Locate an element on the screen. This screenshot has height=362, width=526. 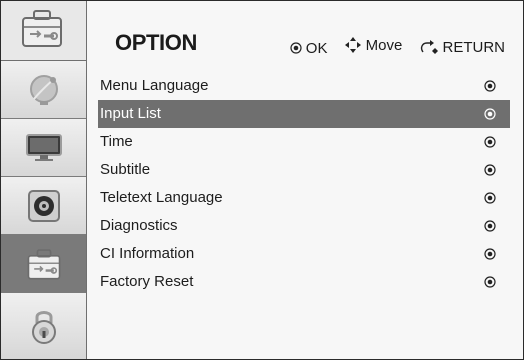
sidebar-item-channel is located at coordinates (43, 90).